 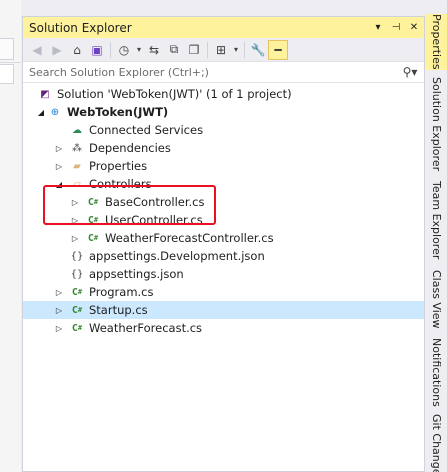 What do you see at coordinates (221, 50) in the screenshot?
I see `preview-icon: ⊞` at bounding box center [221, 50].